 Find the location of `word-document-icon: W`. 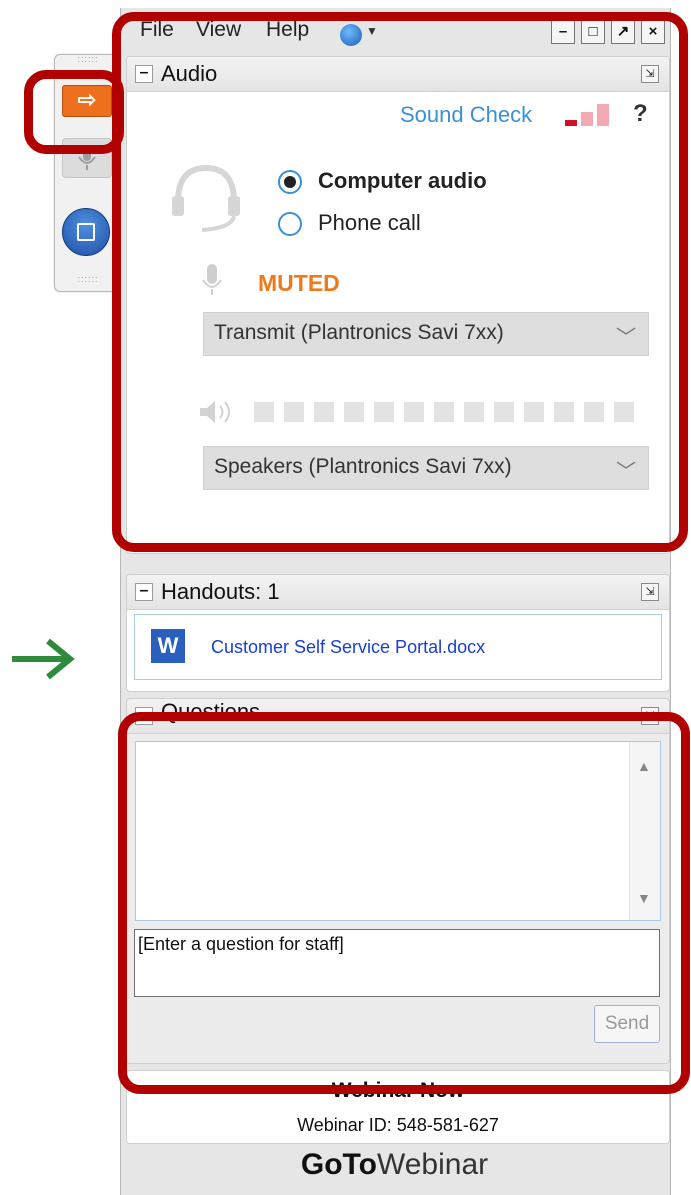

word-document-icon: W is located at coordinates (168, 646).